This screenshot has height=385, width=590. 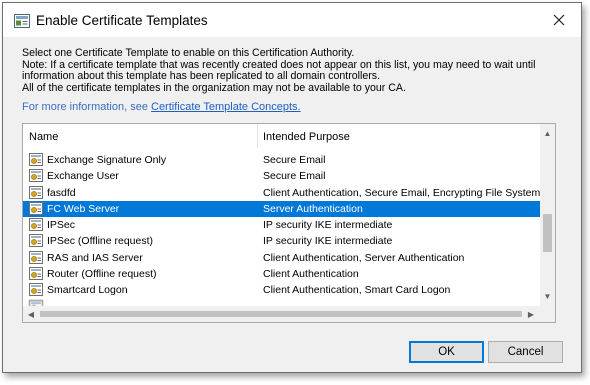 I want to click on template-row: Exchange User Secure Email, so click(x=281, y=176).